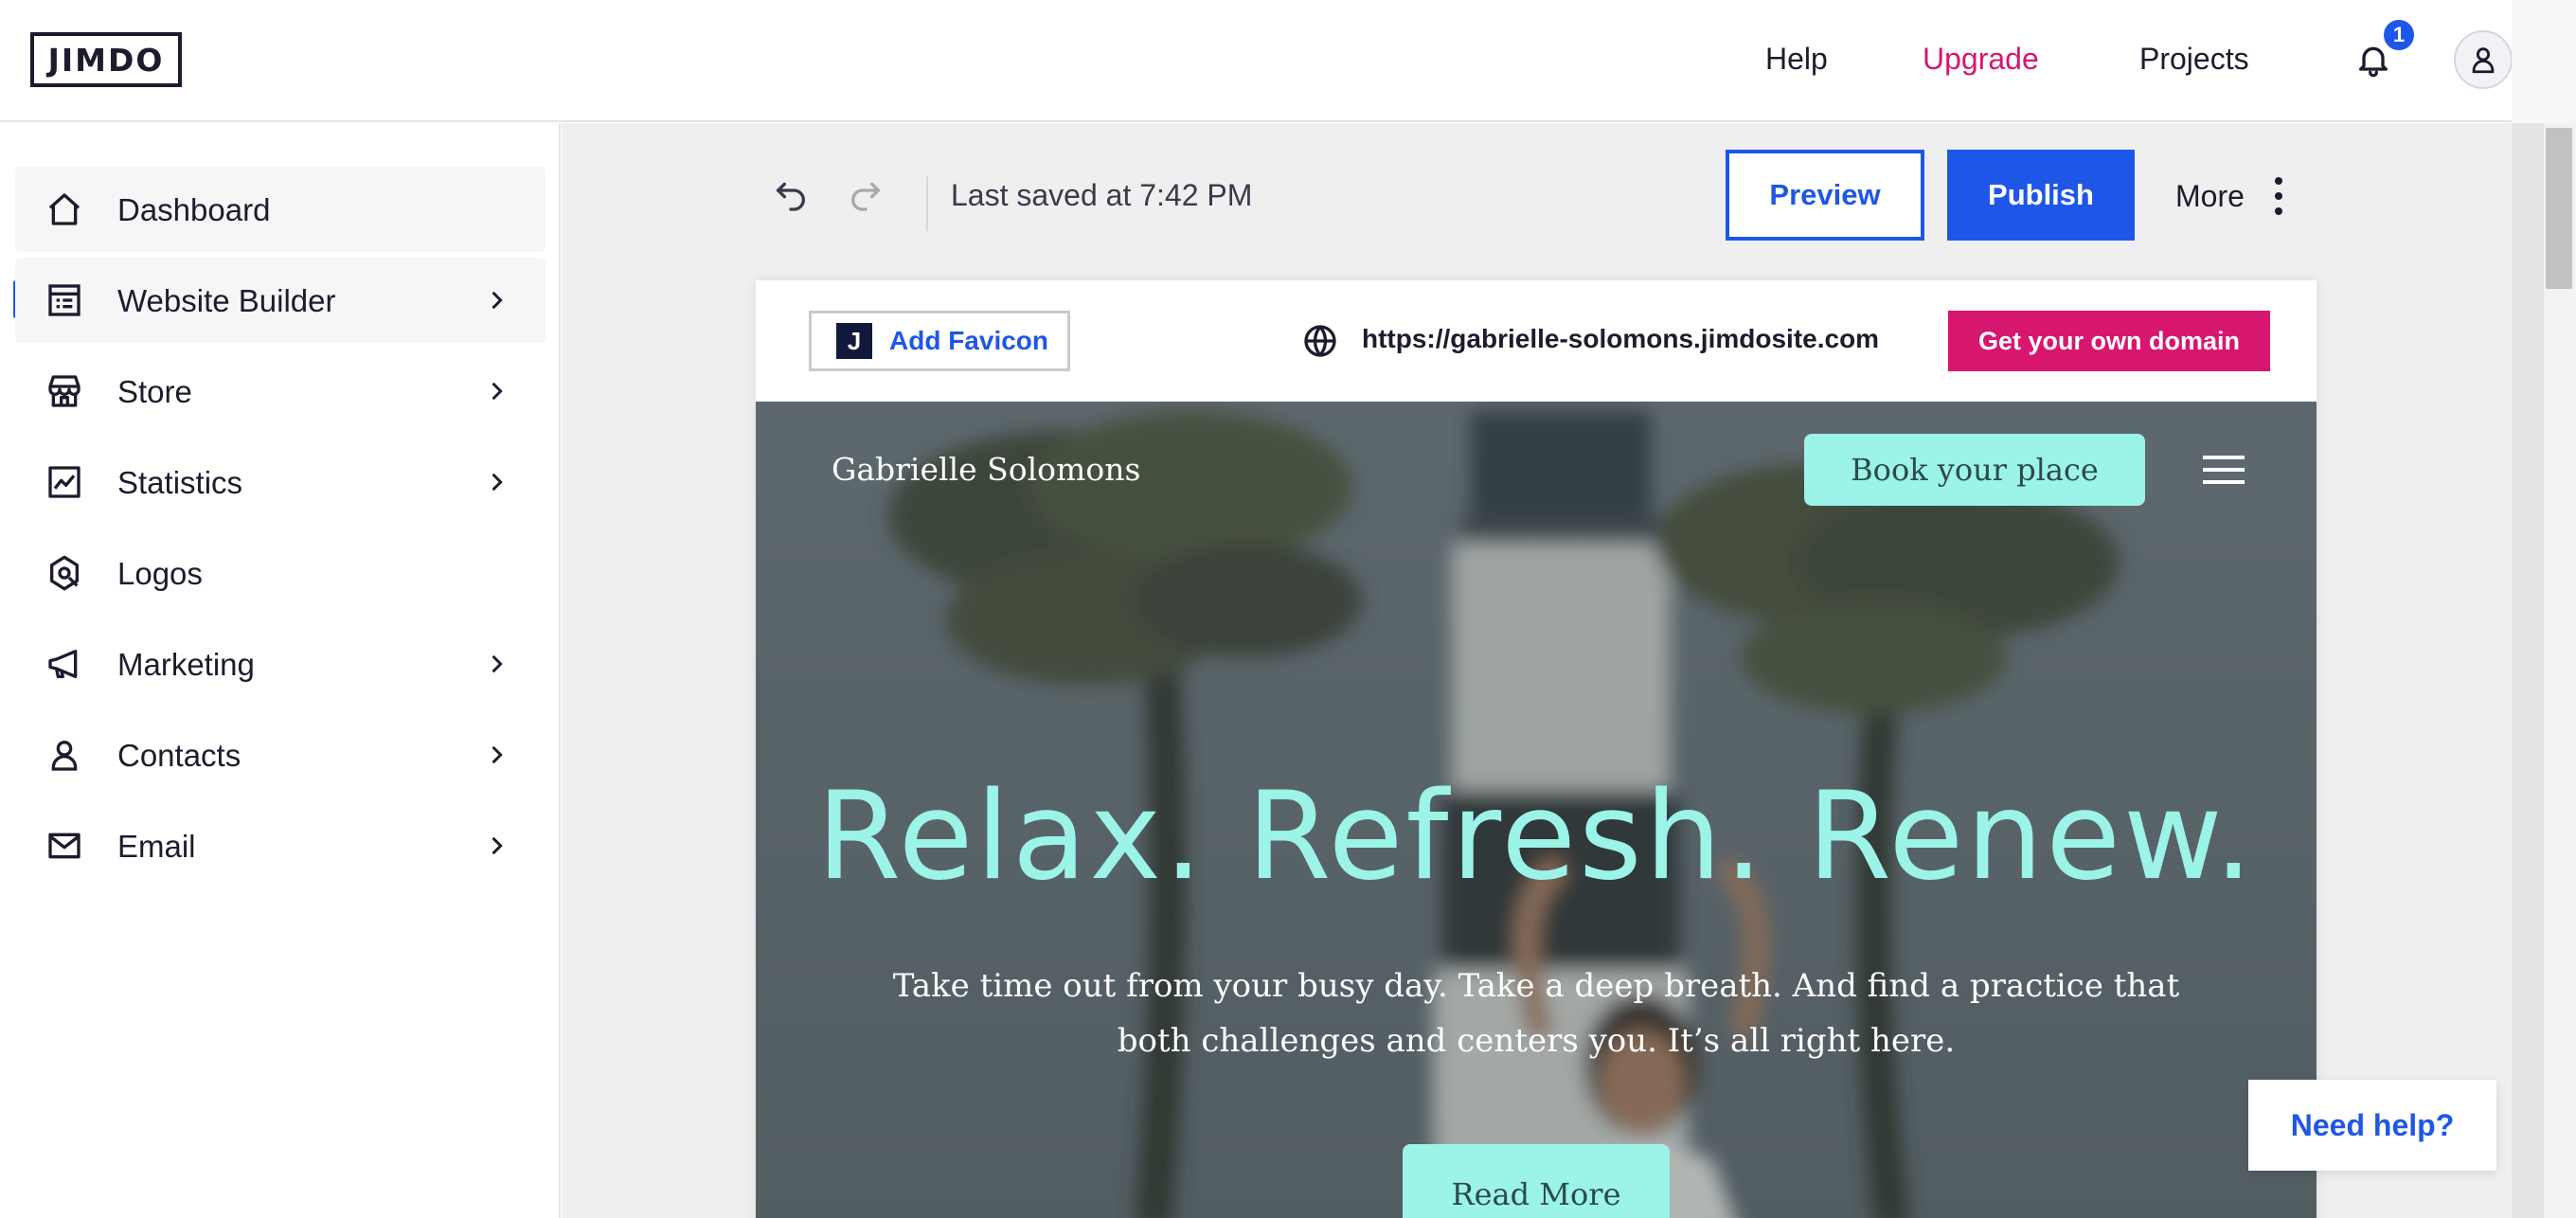 This screenshot has height=1218, width=2576. I want to click on sidebar-item-label: Store, so click(154, 391).